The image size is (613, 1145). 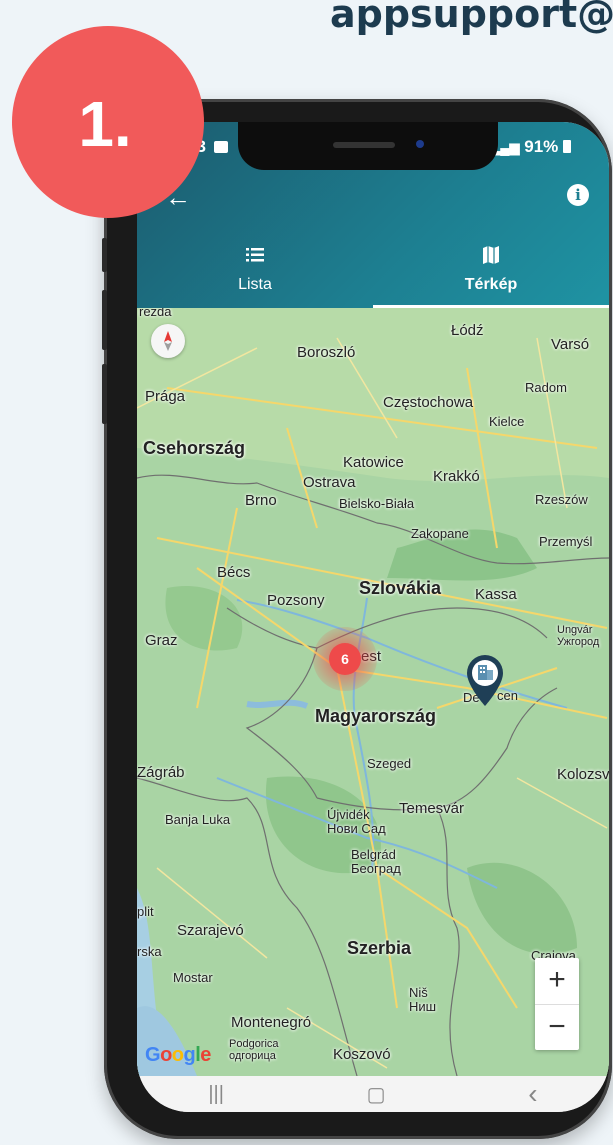 What do you see at coordinates (329, 482) in the screenshot?
I see `map-label: Ostrava` at bounding box center [329, 482].